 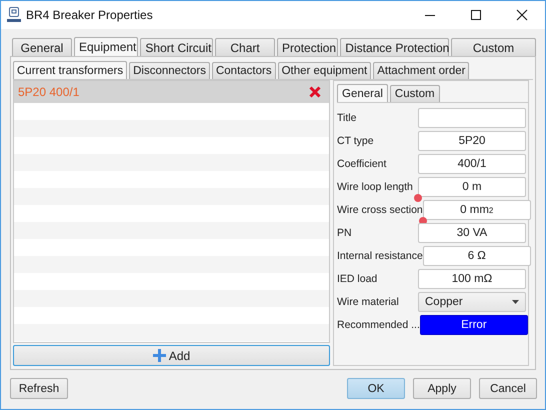 I want to click on field-label: IED load, so click(x=357, y=279).